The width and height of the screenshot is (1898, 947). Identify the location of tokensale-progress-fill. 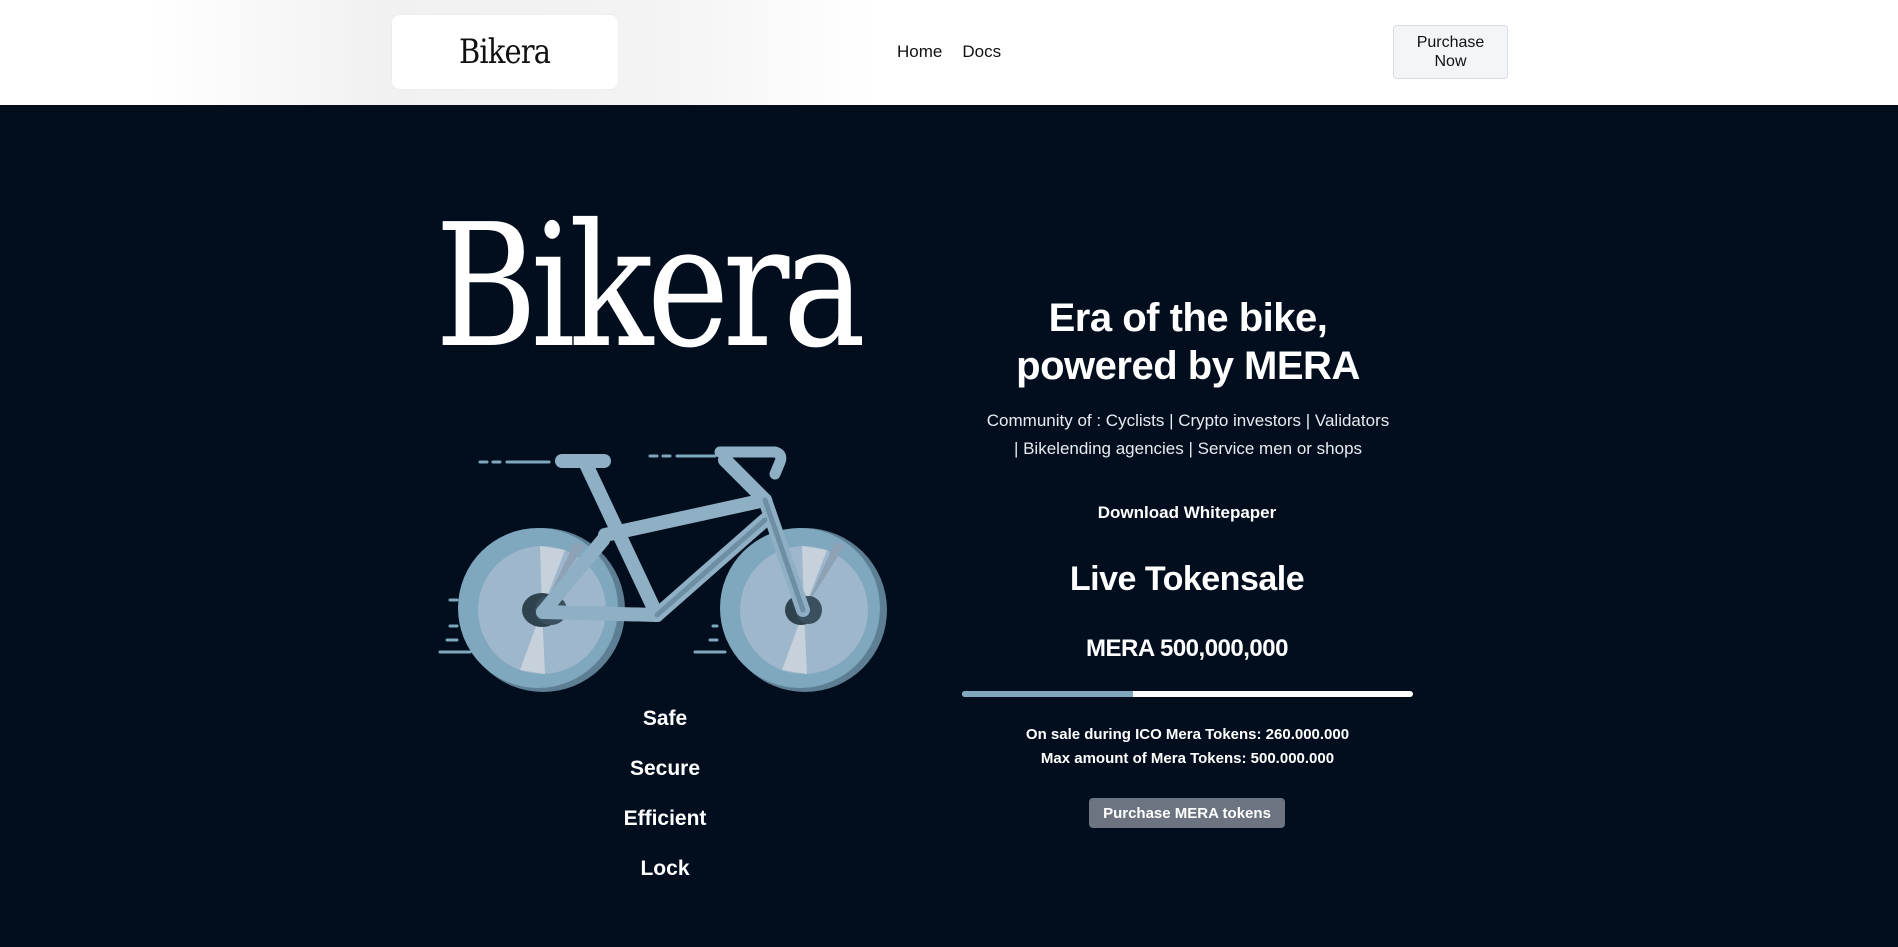
(1048, 694).